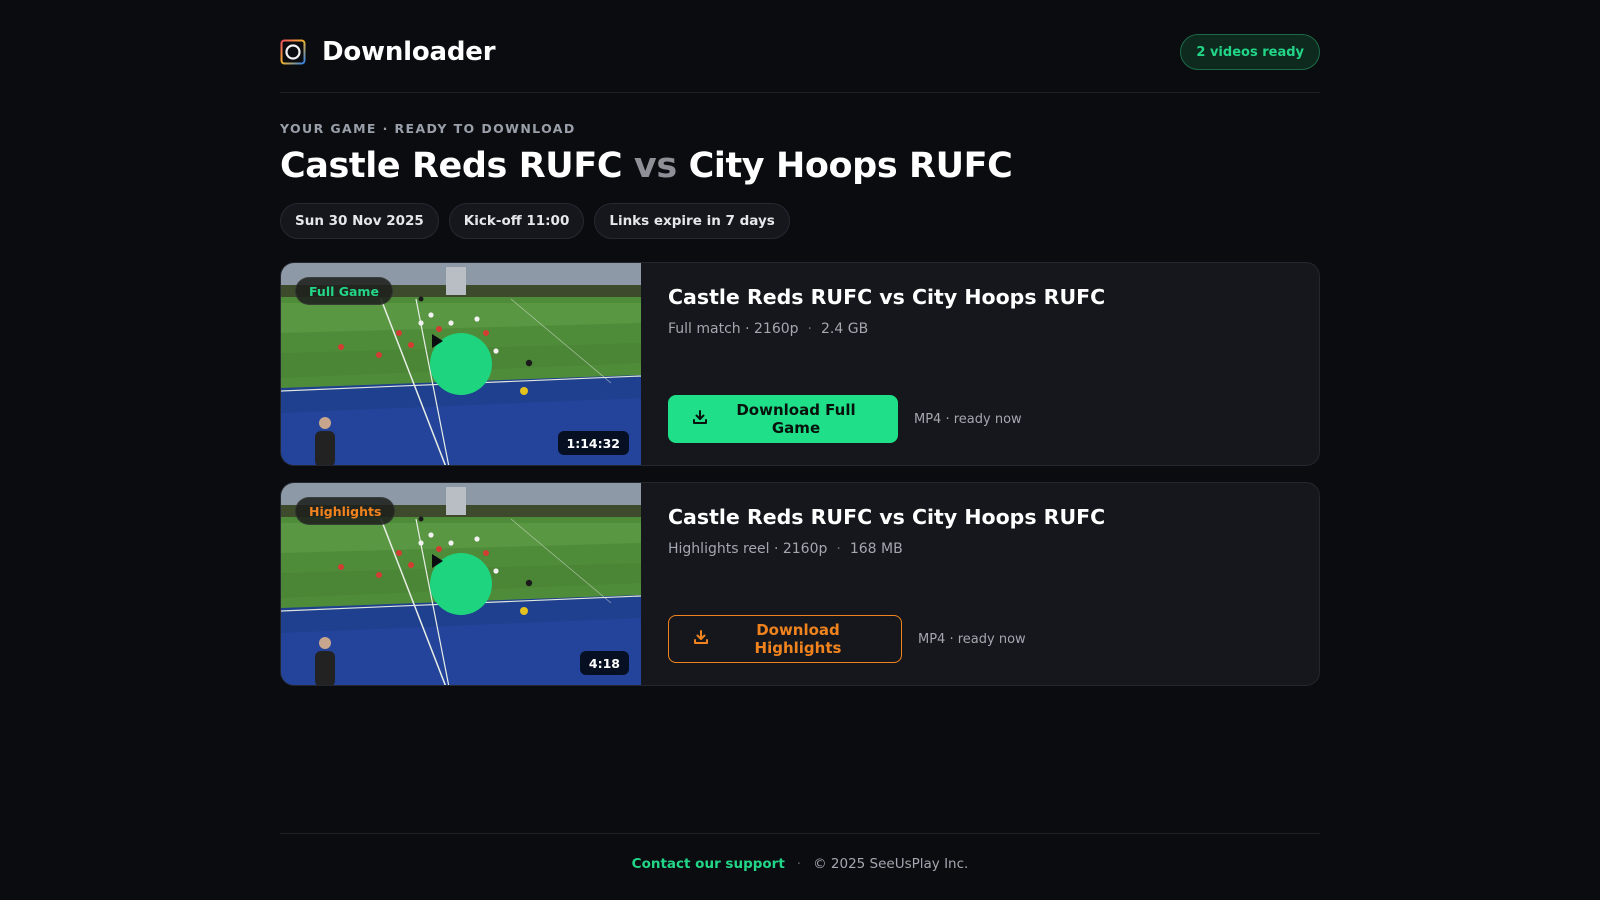 This screenshot has height=900, width=1600. What do you see at coordinates (451, 166) in the screenshot?
I see `home-team: Castle Reds RUFC` at bounding box center [451, 166].